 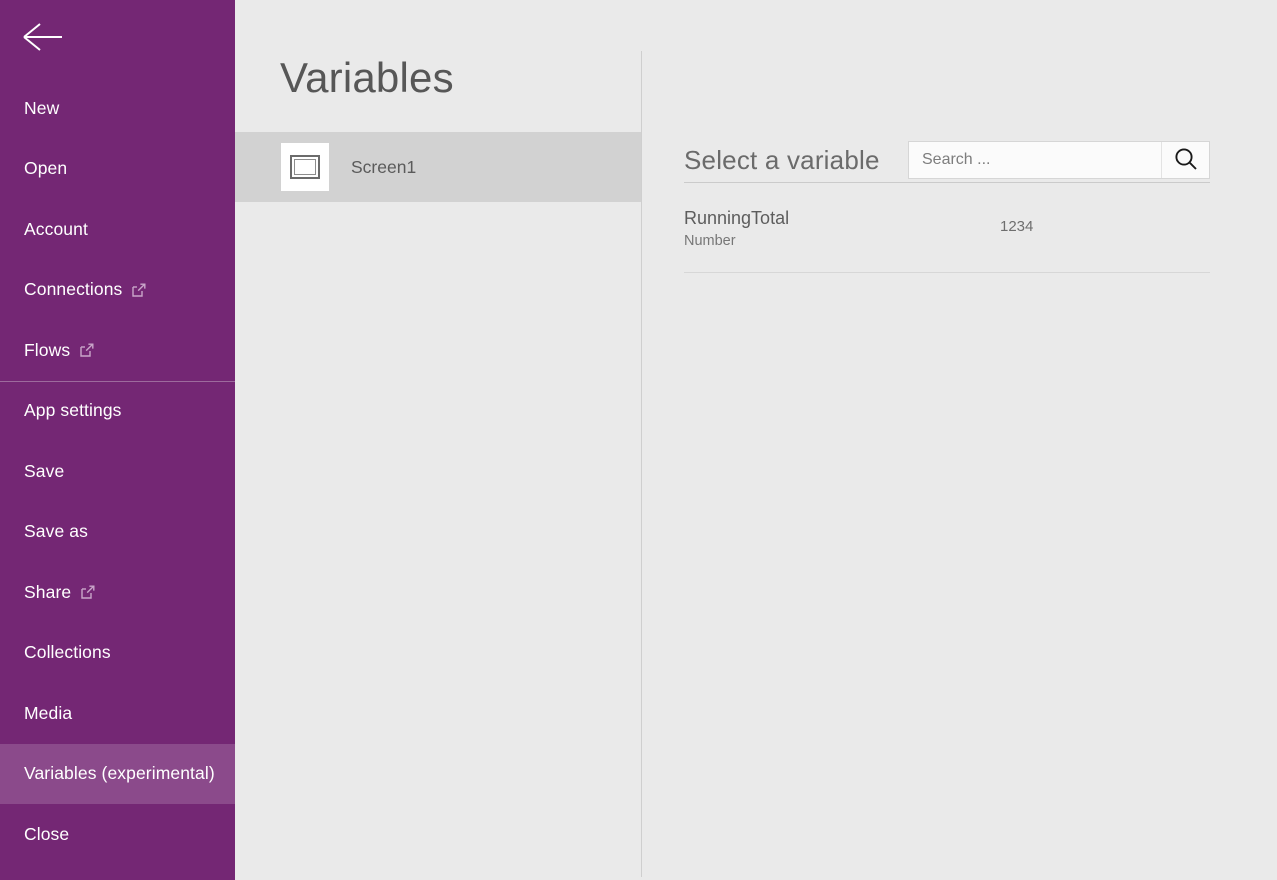 What do you see at coordinates (737, 218) in the screenshot?
I see `variable-name-label: RunningTotal` at bounding box center [737, 218].